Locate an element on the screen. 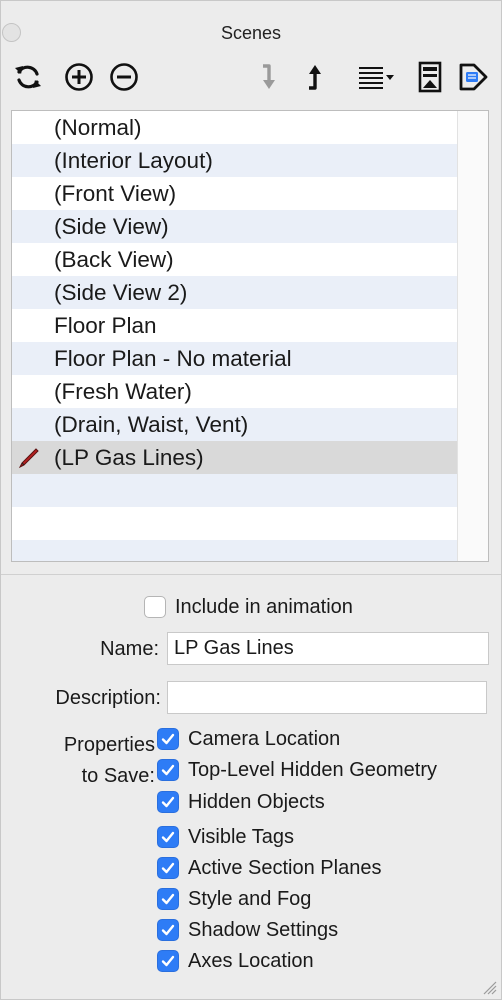  shadow-settings-label: Shadow Settings is located at coordinates (263, 930).